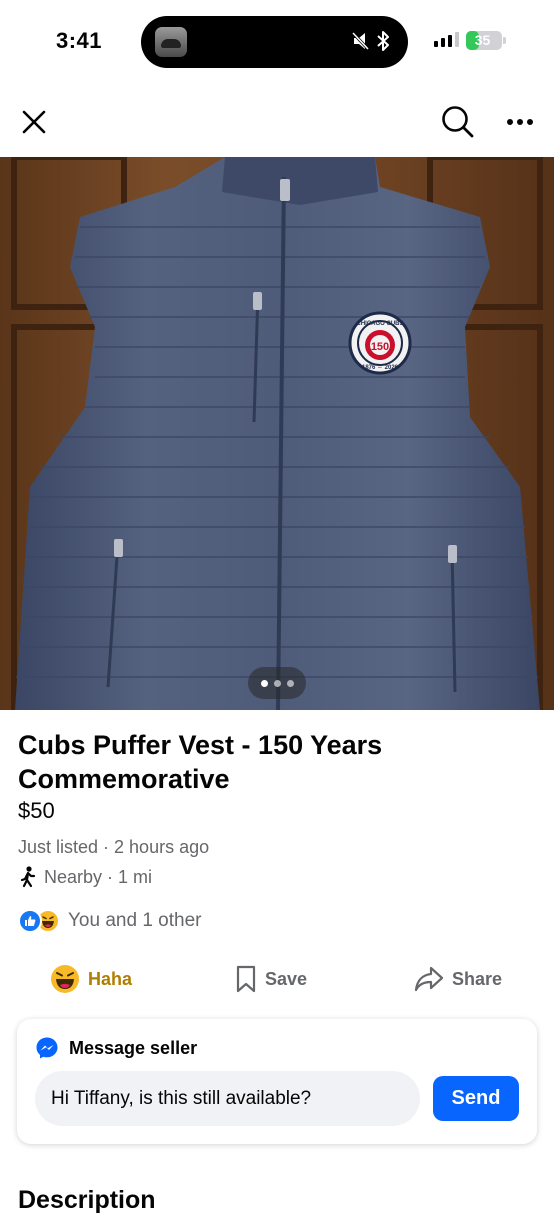 The image size is (554, 1215). What do you see at coordinates (110, 978) in the screenshot?
I see `haha-label: Haha` at bounding box center [110, 978].